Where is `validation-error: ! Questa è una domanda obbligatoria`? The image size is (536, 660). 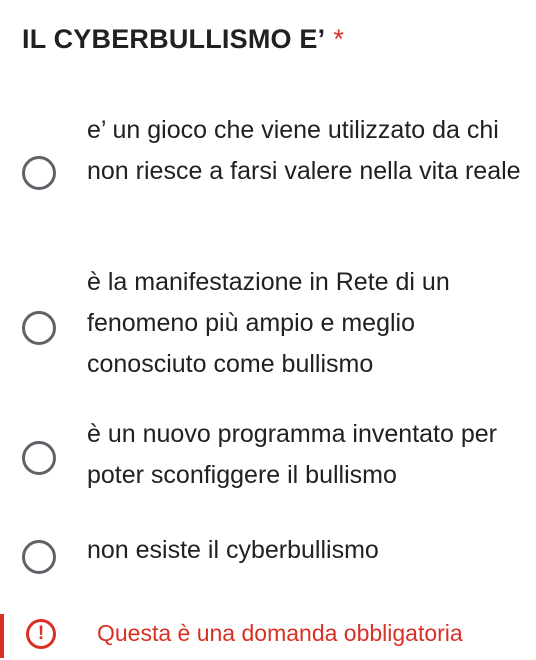 validation-error: ! Questa è una domanda obbligatoria is located at coordinates (268, 634).